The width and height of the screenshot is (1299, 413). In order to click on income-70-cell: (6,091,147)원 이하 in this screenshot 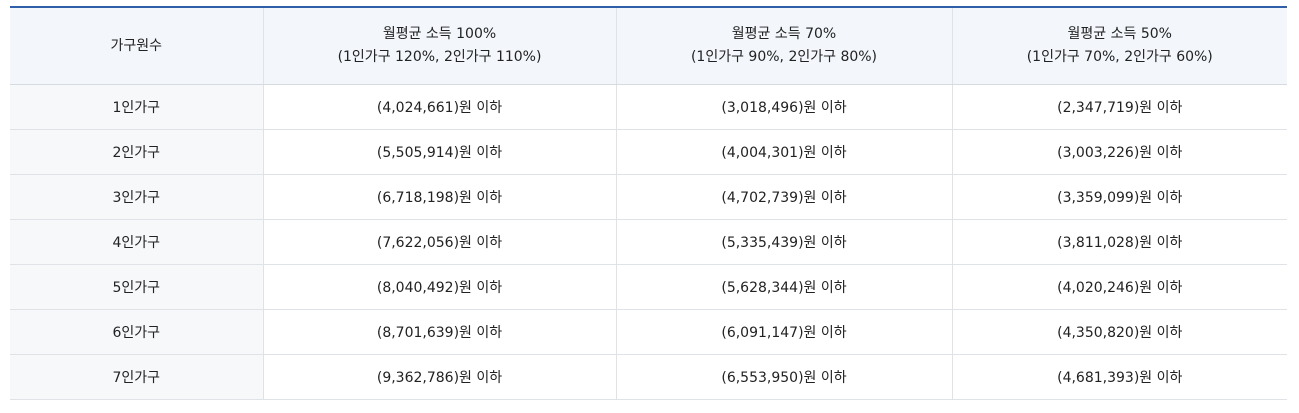, I will do `click(783, 332)`.